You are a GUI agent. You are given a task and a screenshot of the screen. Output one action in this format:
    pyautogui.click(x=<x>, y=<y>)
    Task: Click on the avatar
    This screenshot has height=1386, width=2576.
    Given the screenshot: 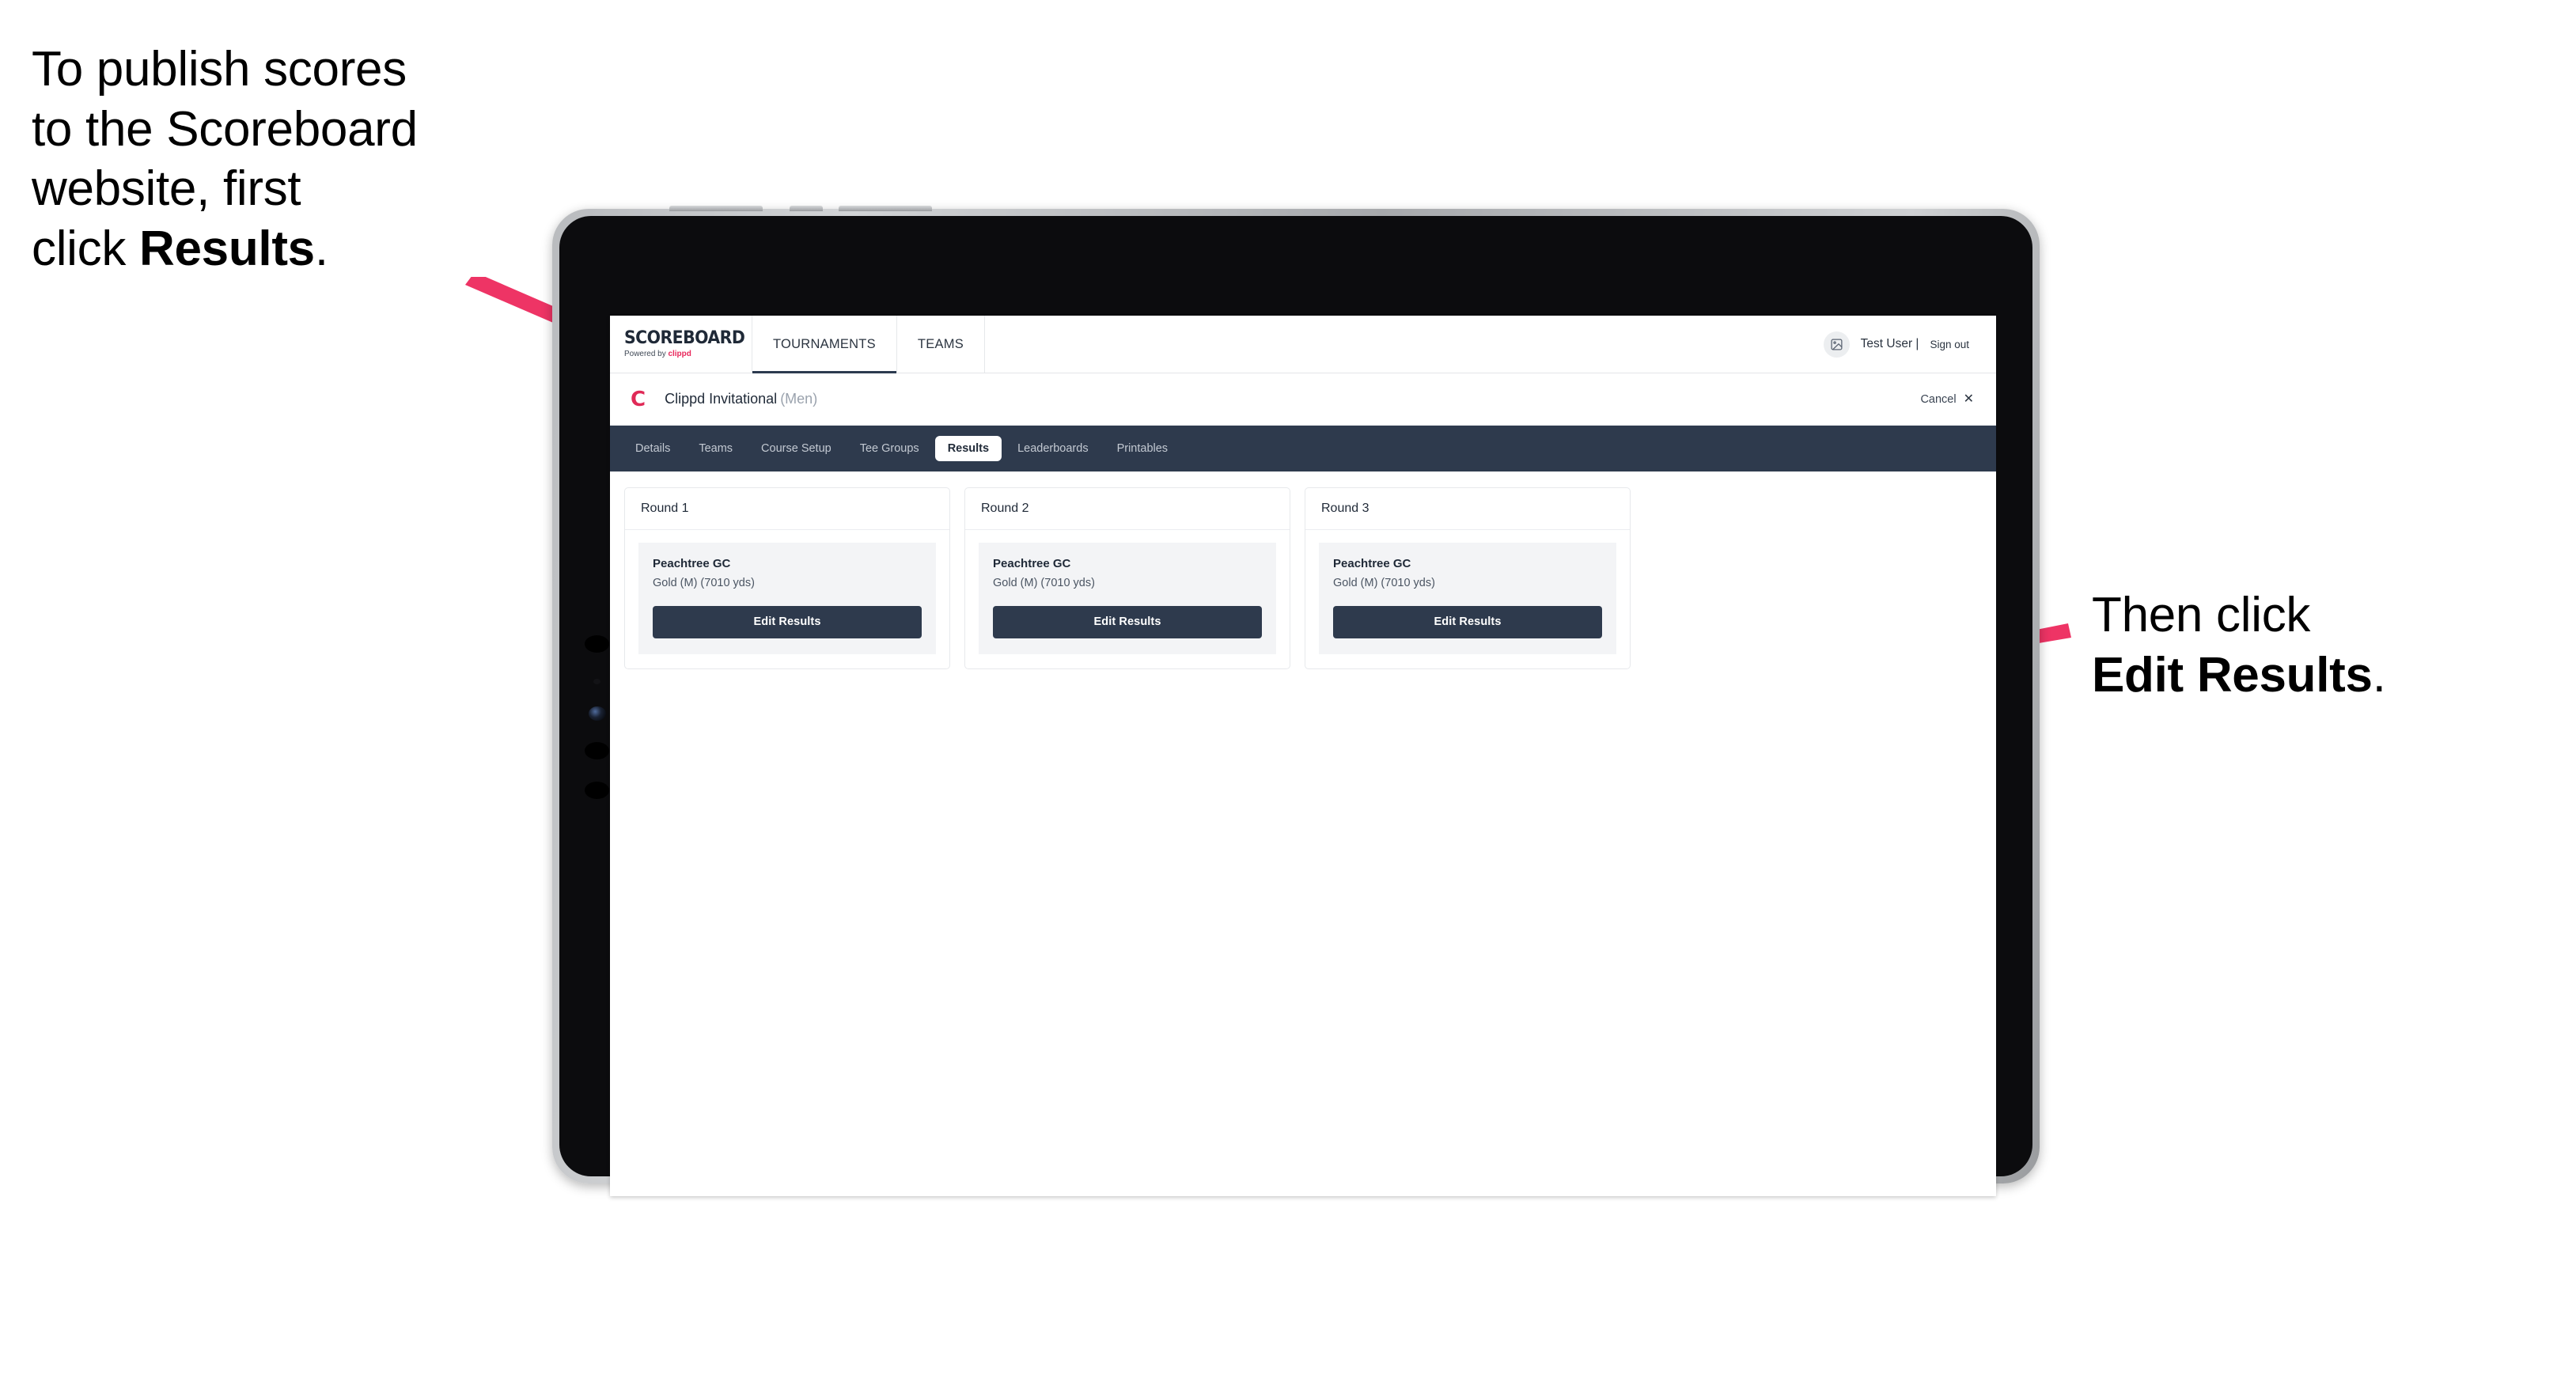 What is the action you would take?
    pyautogui.click(x=1836, y=344)
    